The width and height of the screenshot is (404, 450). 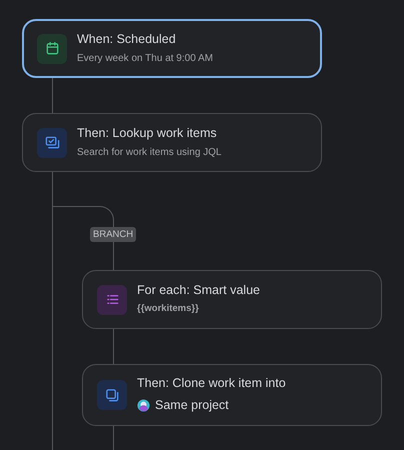 I want to click on copy-icon, so click(x=112, y=395).